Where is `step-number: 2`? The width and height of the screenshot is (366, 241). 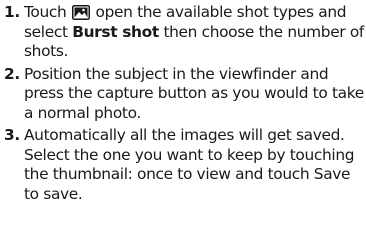 step-number: 2 is located at coordinates (12, 75).